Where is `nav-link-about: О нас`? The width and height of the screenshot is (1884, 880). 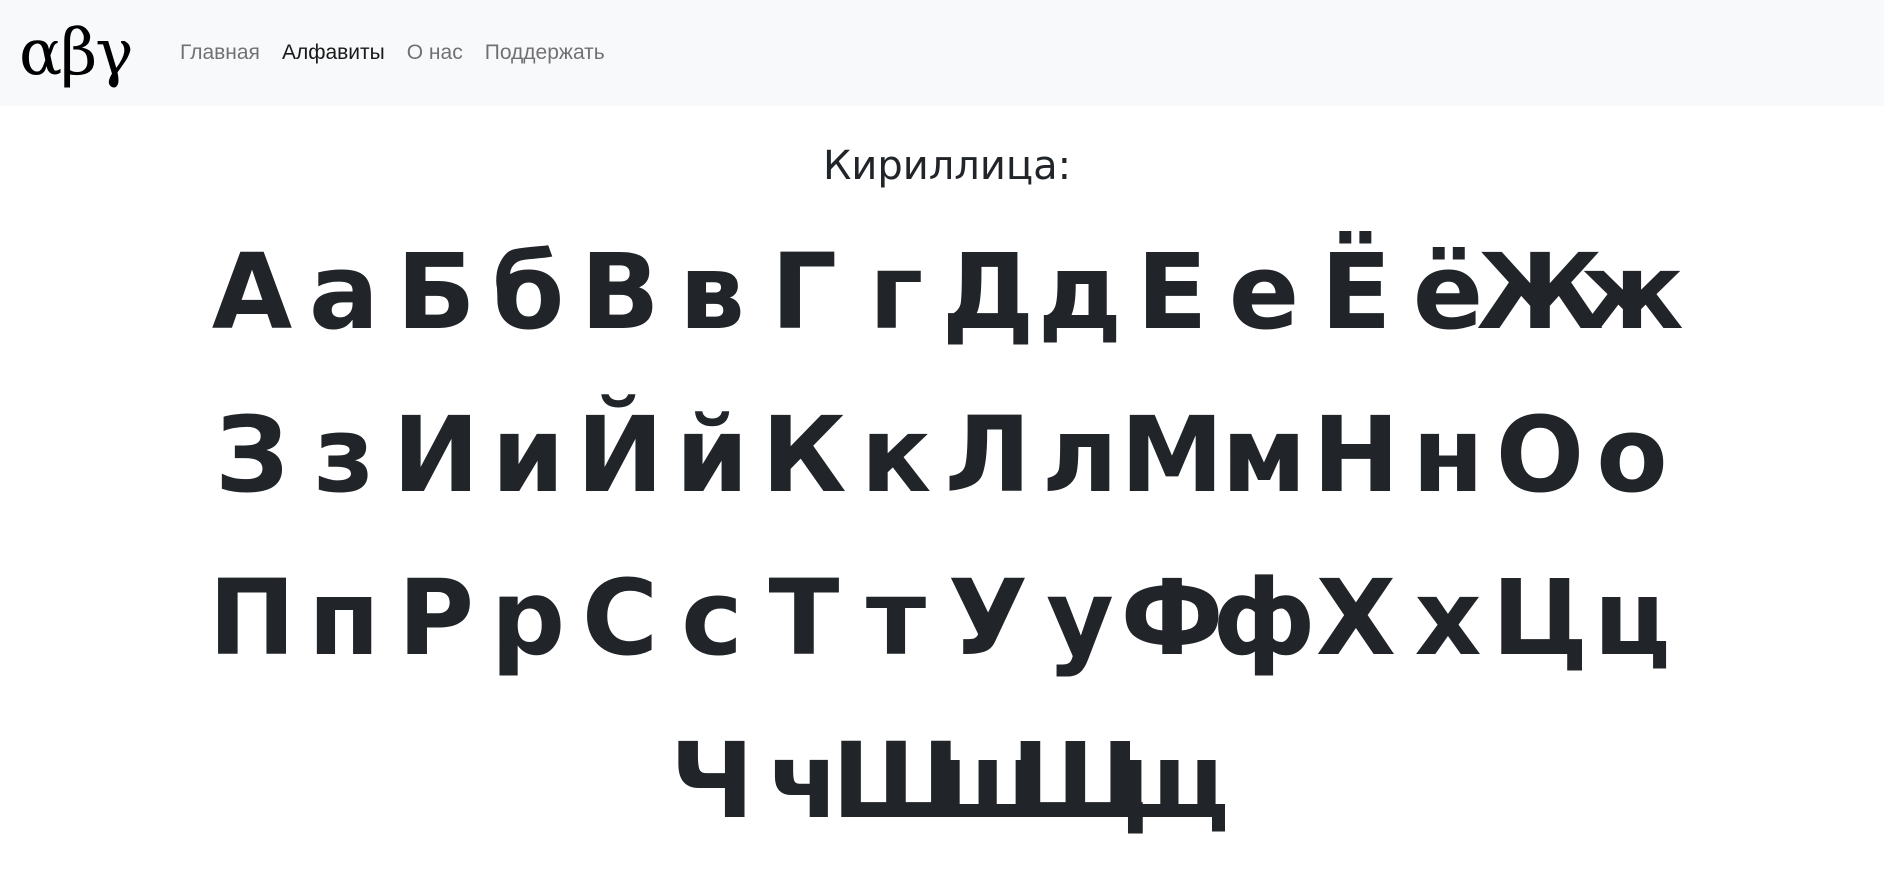
nav-link-about: О нас is located at coordinates (435, 53).